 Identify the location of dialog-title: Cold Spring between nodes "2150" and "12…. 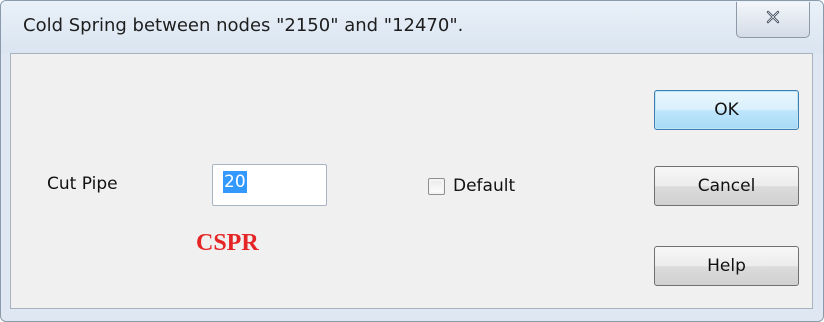
(243, 25).